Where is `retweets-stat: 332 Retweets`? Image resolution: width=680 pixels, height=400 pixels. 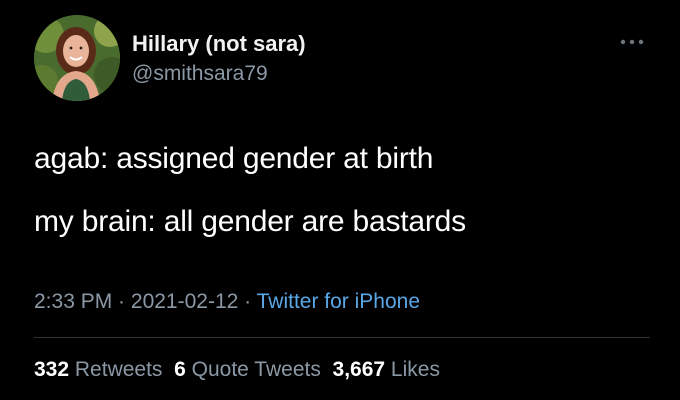 retweets-stat: 332 Retweets is located at coordinates (98, 369).